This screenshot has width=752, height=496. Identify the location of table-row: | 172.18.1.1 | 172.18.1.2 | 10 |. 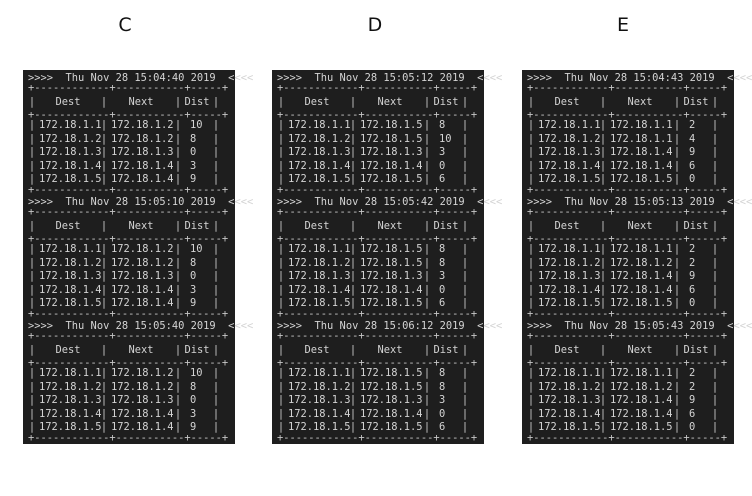
(124, 125).